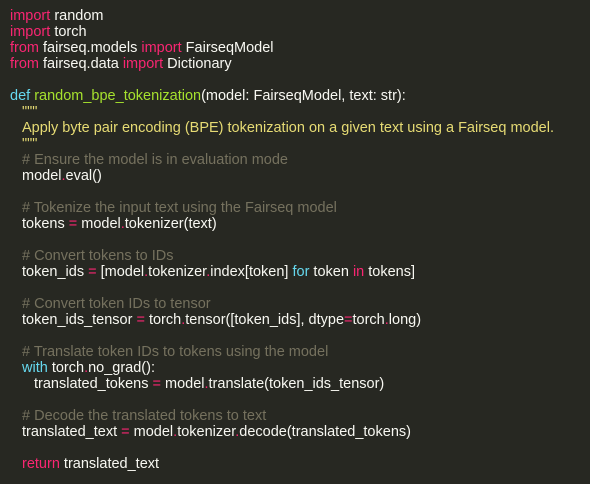  I want to click on code-token: token_ids_tensor, so click(79, 320).